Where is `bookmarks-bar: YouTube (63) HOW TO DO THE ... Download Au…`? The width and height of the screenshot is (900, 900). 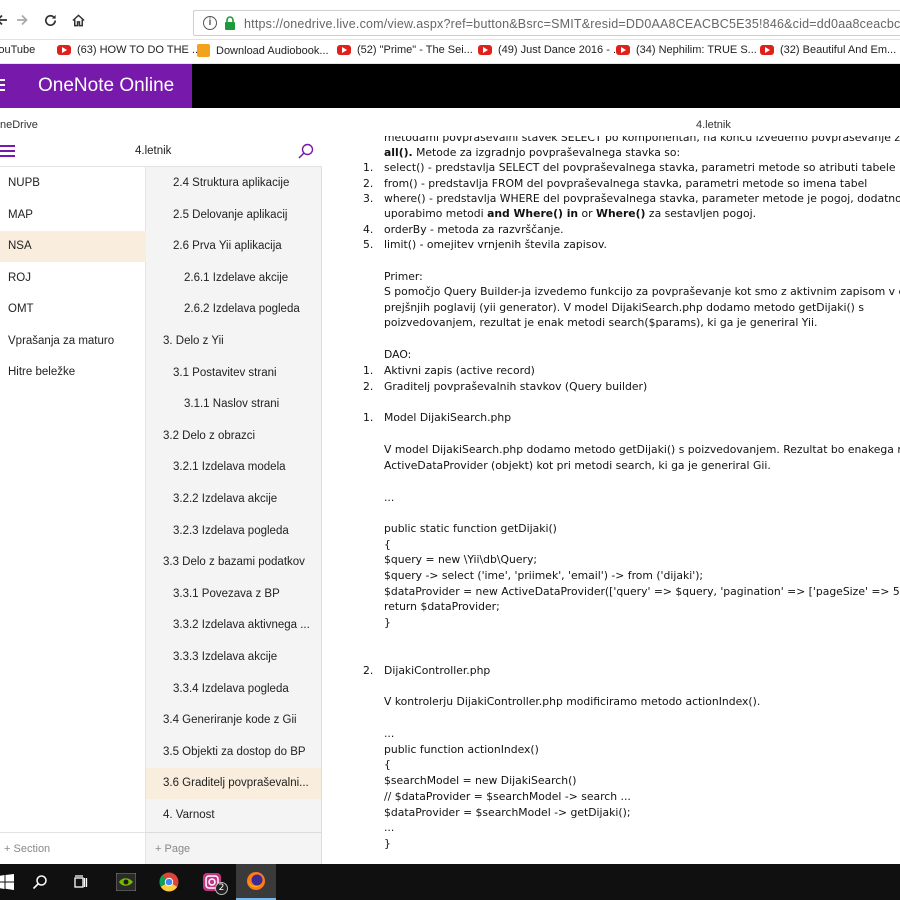 bookmarks-bar: YouTube (63) HOW TO DO THE ... Download Au… is located at coordinates (450, 52).